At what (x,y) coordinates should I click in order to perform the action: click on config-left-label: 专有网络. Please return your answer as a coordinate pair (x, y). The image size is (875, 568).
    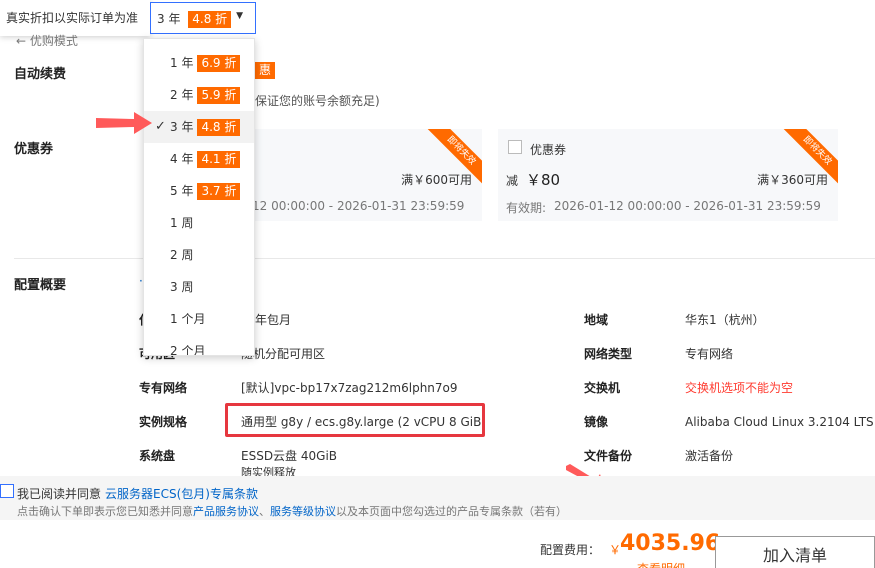
    Looking at the image, I should click on (163, 388).